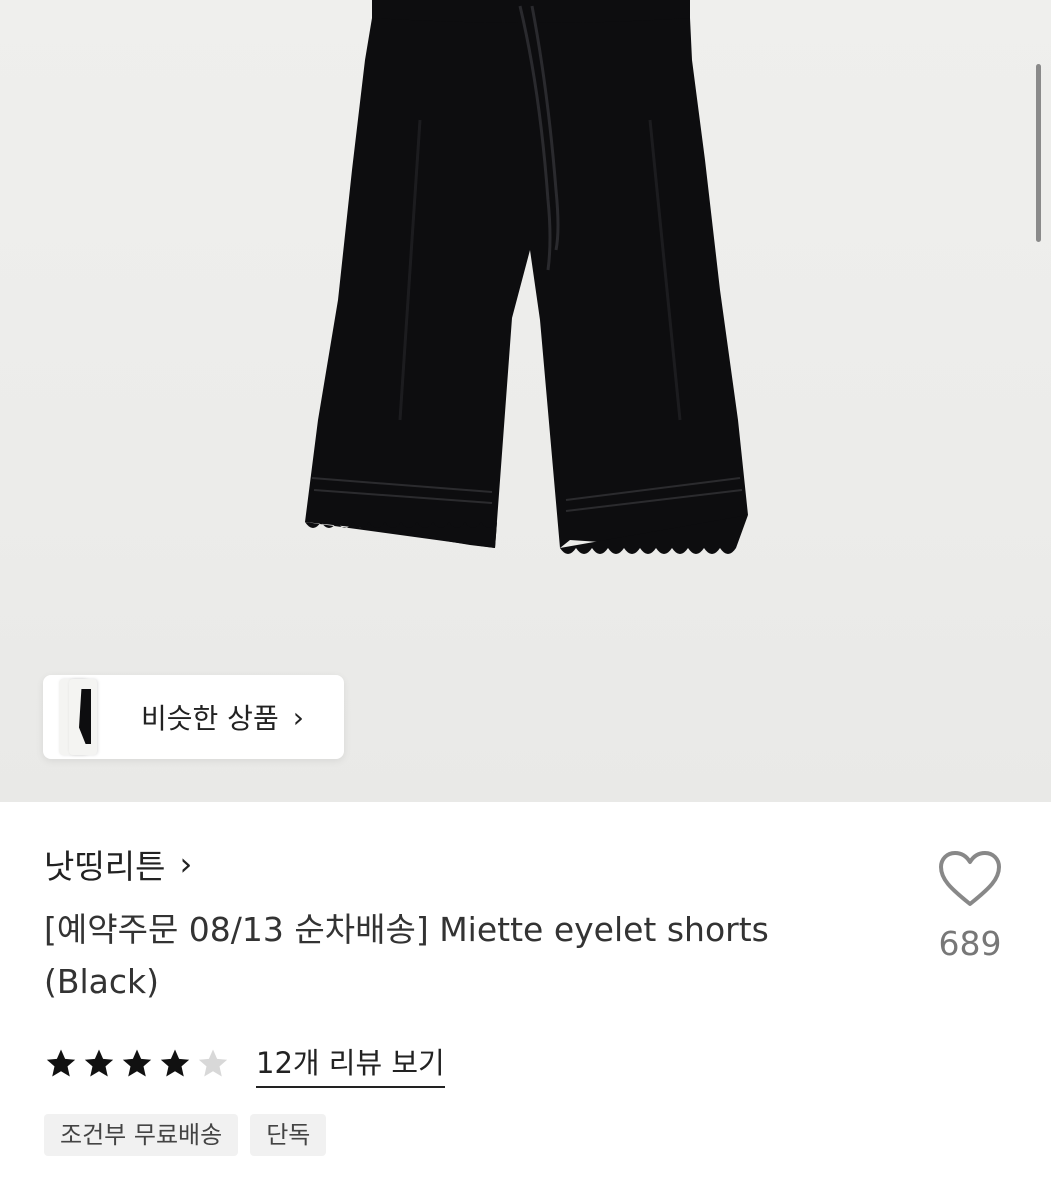 The image size is (1051, 1200). I want to click on scrollbar, so click(1038, 153).